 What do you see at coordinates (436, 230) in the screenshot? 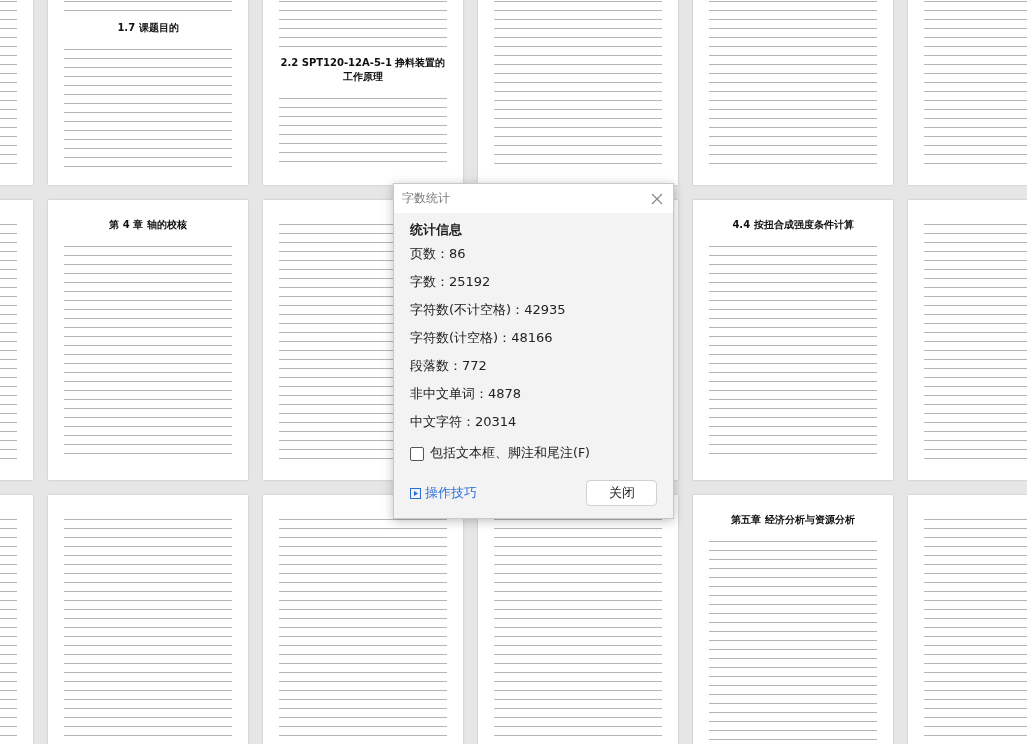
I see `section-title: 统计信息` at bounding box center [436, 230].